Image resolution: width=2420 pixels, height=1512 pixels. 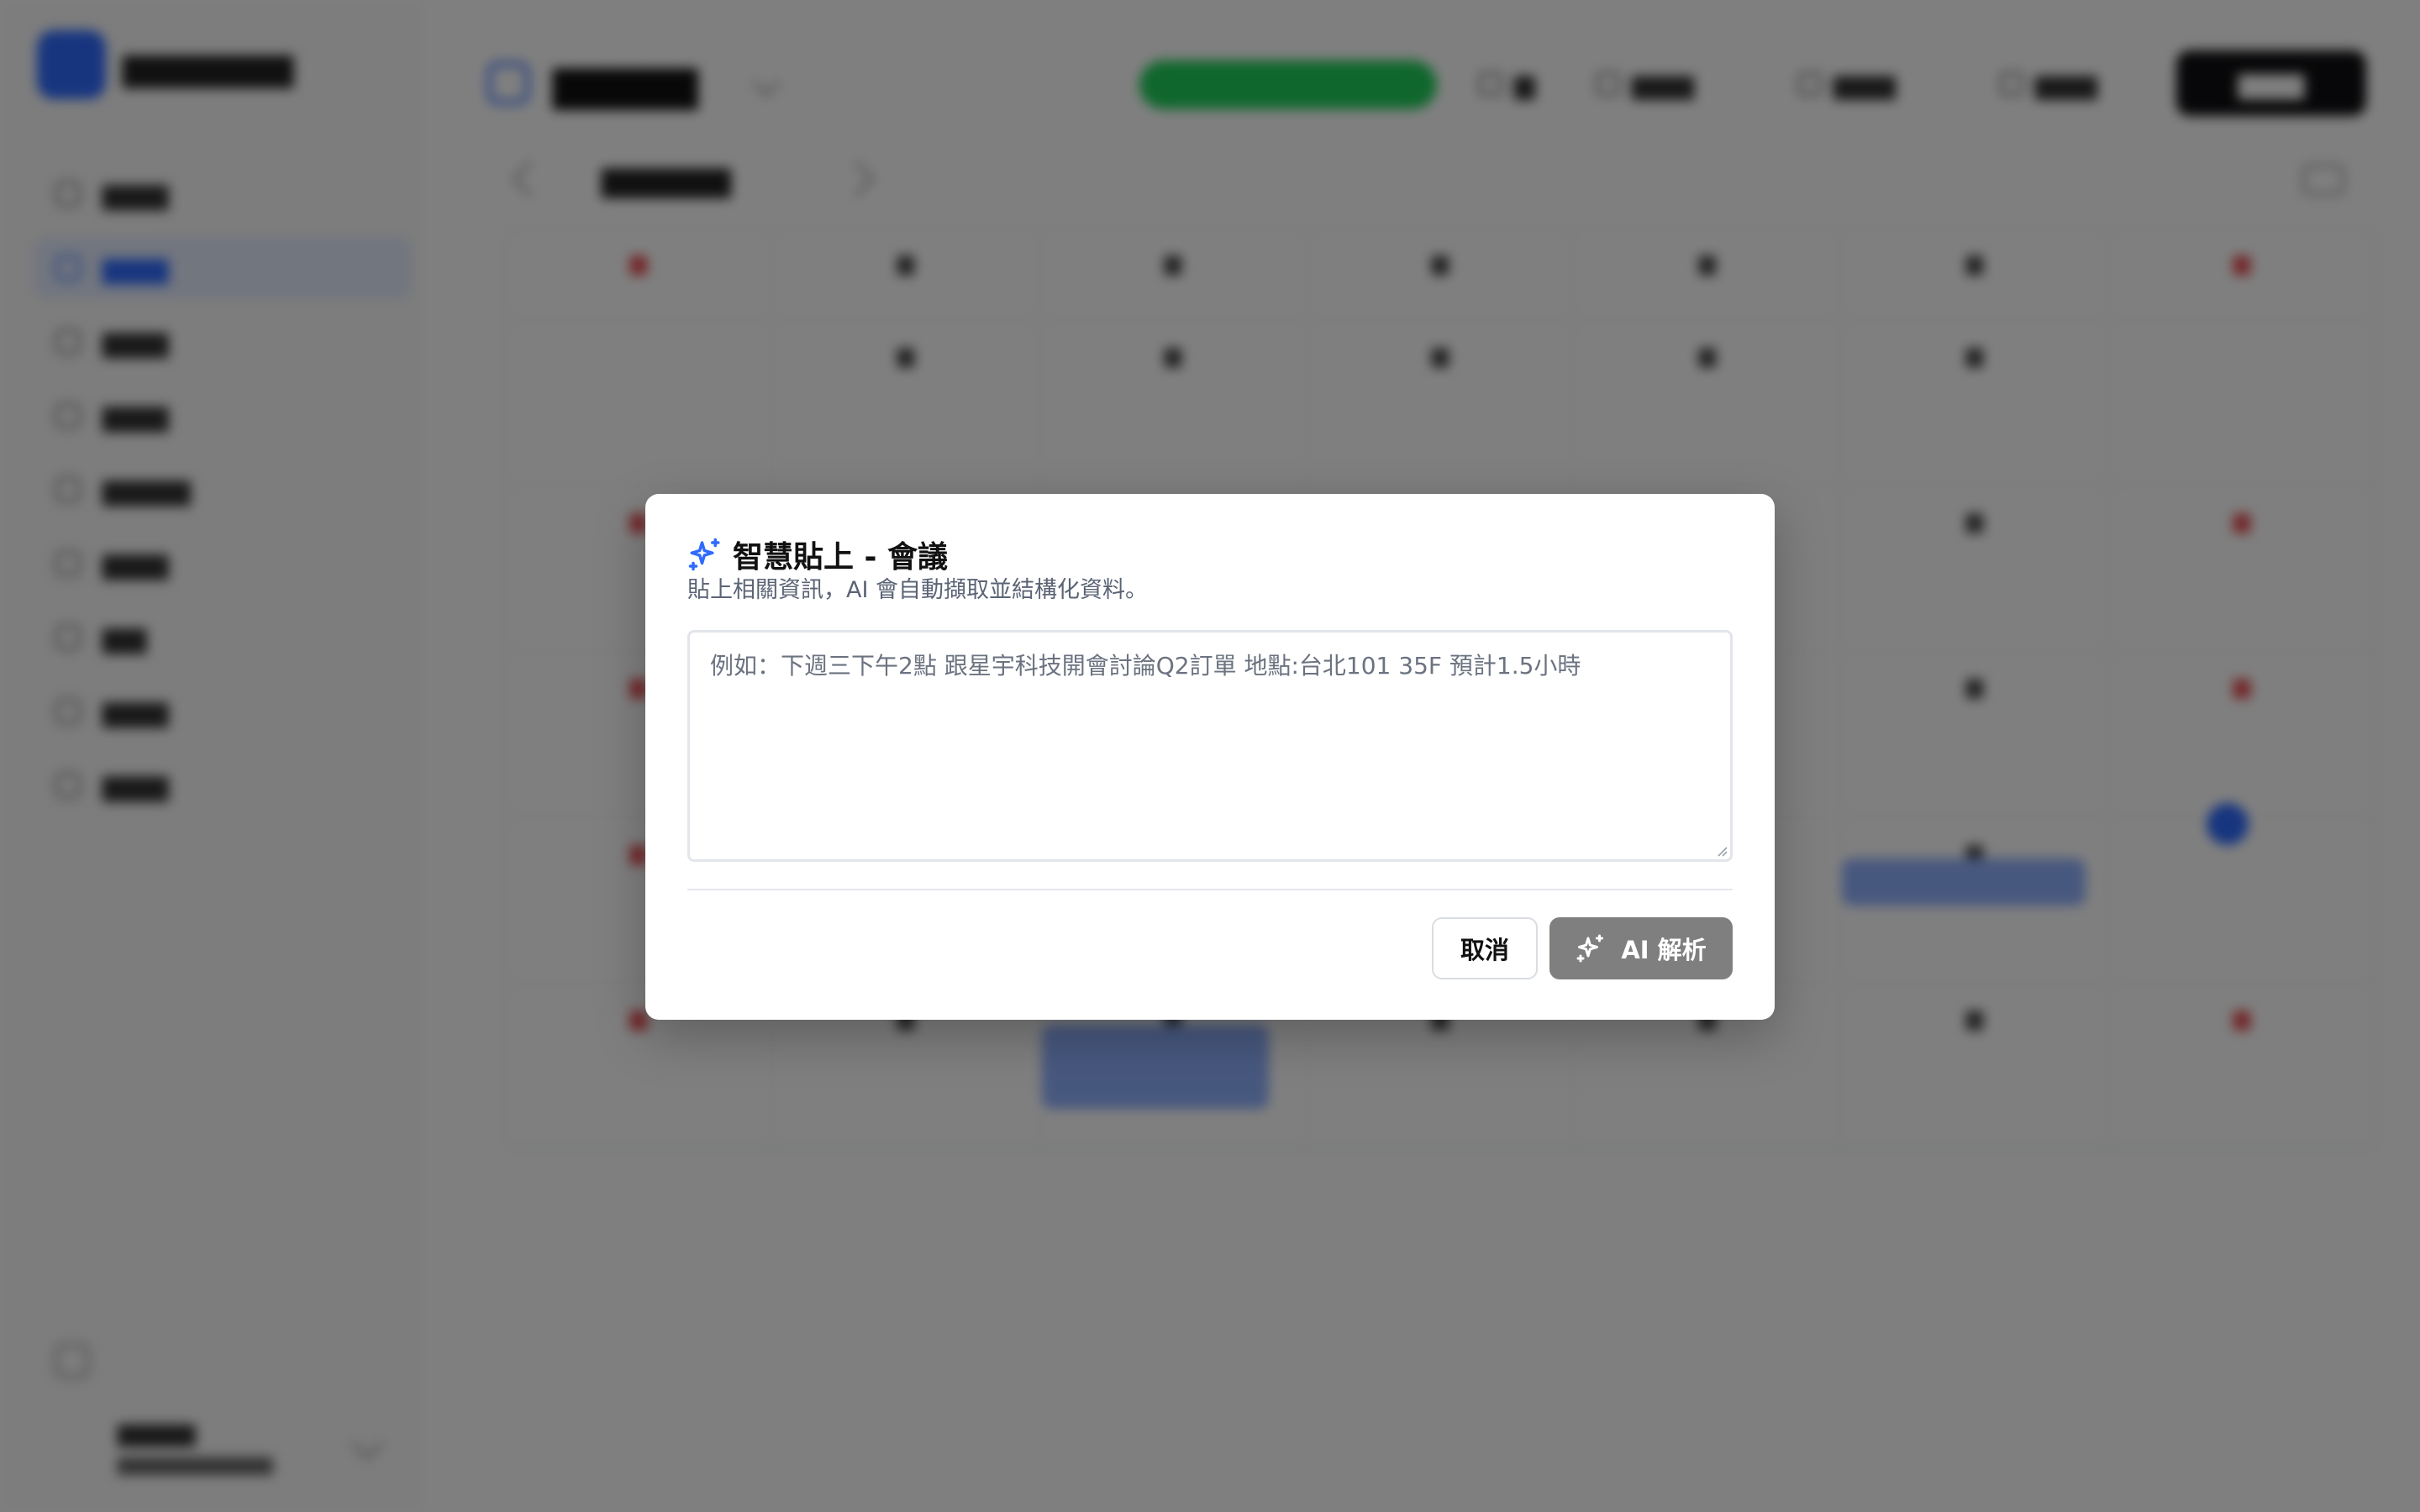 I want to click on dialog-description: 貼上相關資訊，AI 會自動擷取並結構化資料。, so click(x=918, y=590).